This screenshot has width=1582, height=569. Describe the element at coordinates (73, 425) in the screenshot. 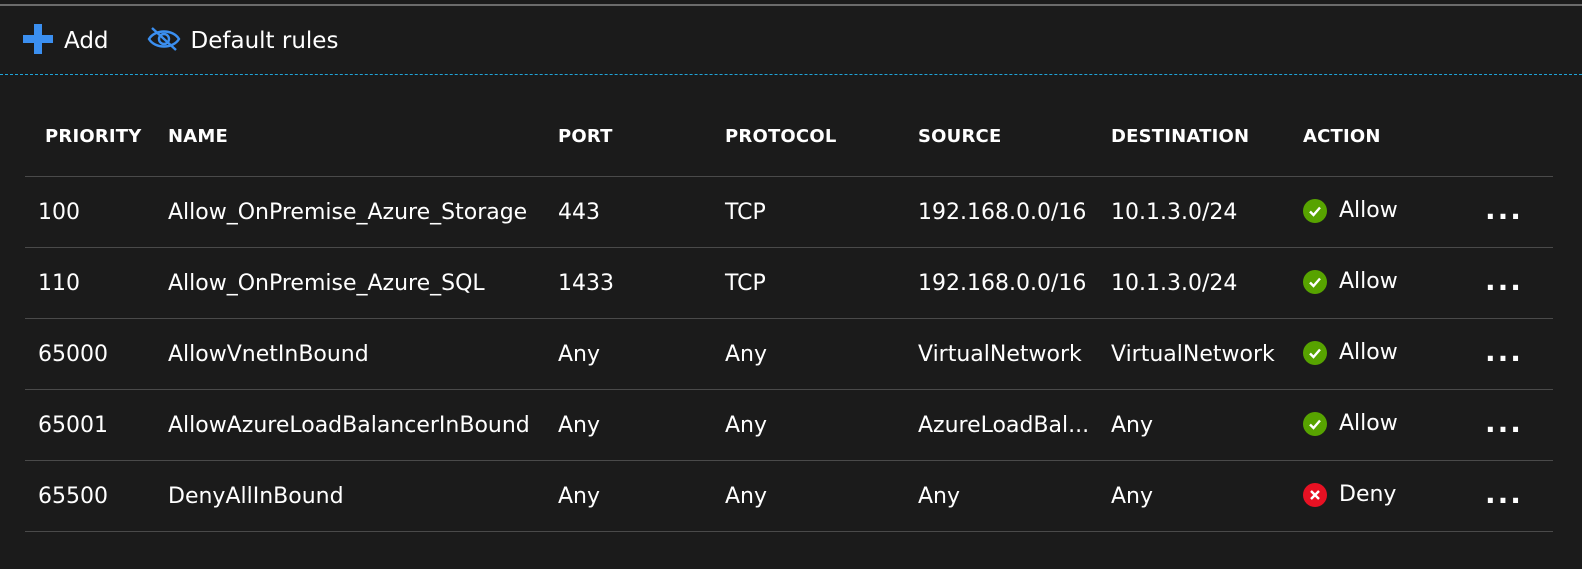

I see `cell-priority: 65001` at that location.